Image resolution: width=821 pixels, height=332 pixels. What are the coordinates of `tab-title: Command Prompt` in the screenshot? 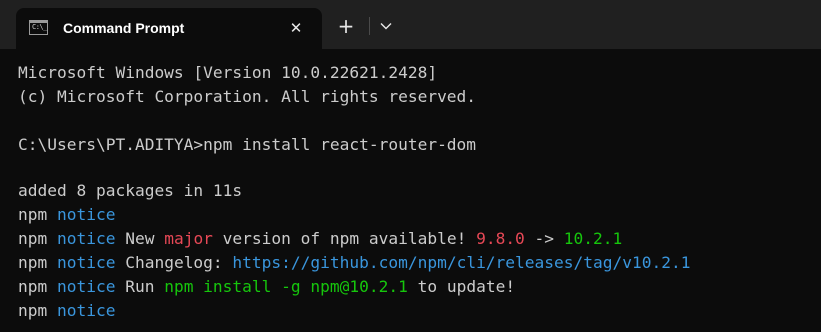 It's located at (124, 28).